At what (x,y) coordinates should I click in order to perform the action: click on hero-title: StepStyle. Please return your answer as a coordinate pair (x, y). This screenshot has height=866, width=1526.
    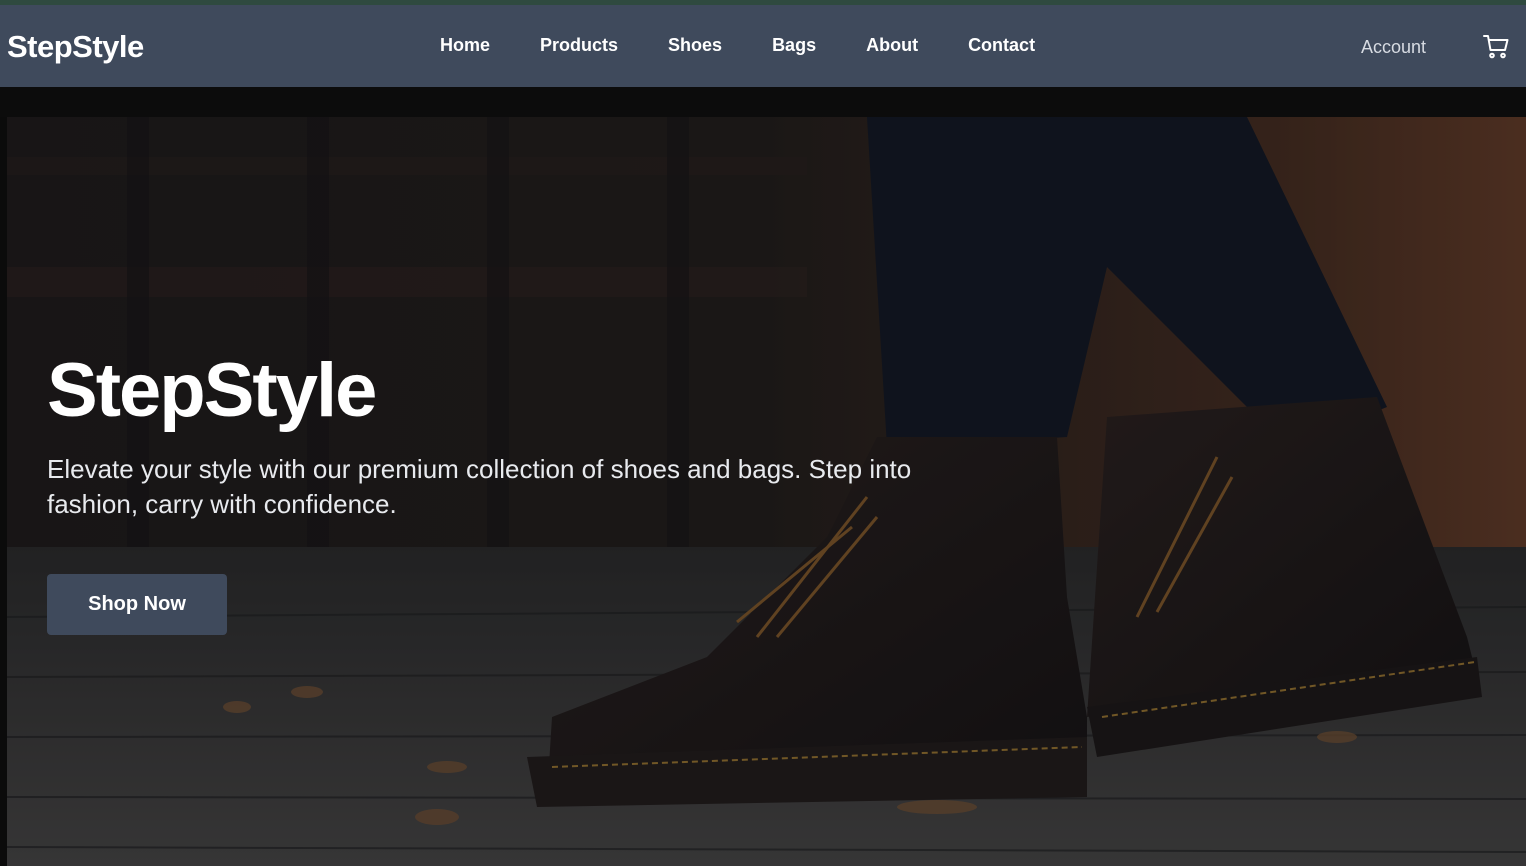
    Looking at the image, I should click on (212, 390).